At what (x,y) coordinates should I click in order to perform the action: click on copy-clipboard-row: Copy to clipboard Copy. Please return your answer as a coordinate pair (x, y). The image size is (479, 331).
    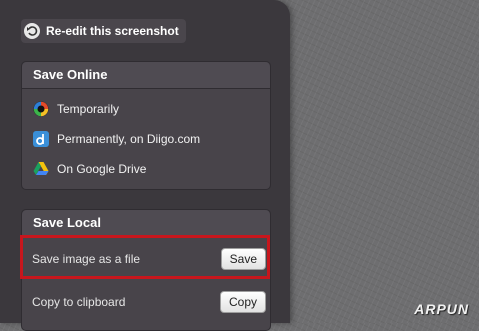
    Looking at the image, I should click on (149, 302).